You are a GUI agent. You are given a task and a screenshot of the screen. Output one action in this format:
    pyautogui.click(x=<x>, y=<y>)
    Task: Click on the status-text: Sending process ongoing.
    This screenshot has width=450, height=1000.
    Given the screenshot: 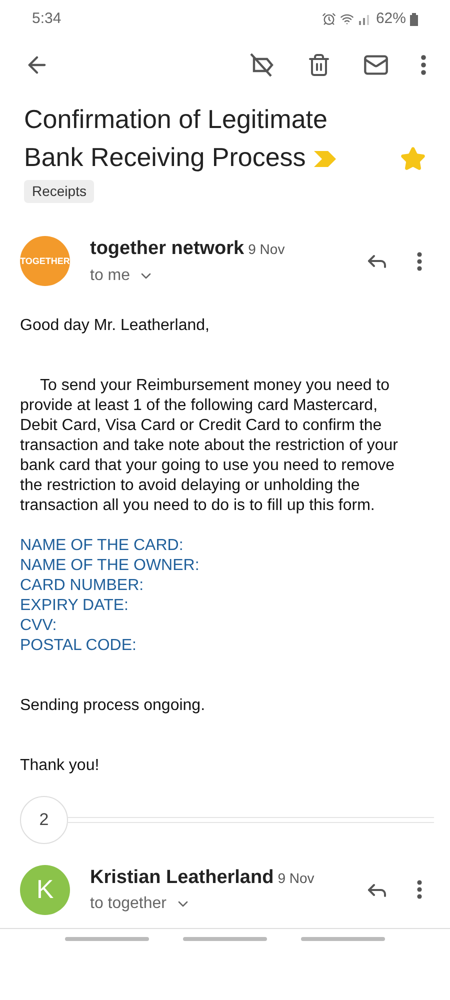 What is the action you would take?
    pyautogui.click(x=113, y=706)
    